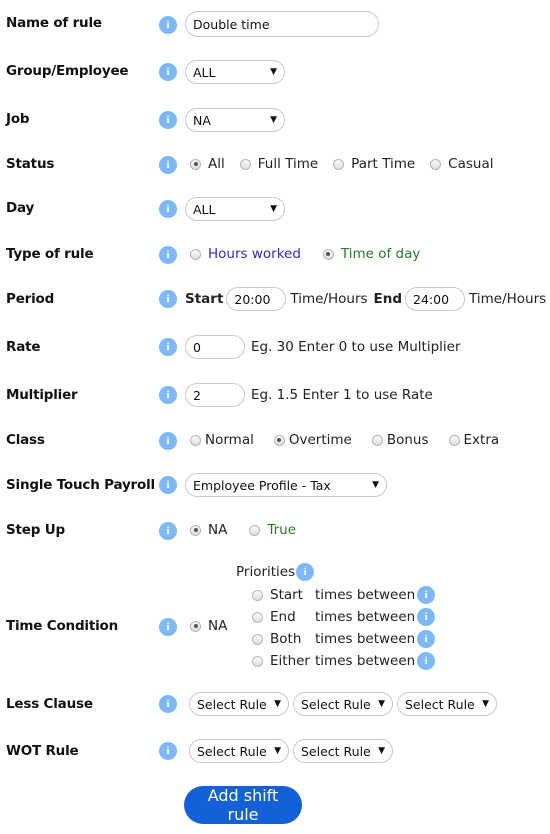 The height and width of the screenshot is (834, 550). What do you see at coordinates (278, 164) in the screenshot?
I see `status-option-full-time: Full Time` at bounding box center [278, 164].